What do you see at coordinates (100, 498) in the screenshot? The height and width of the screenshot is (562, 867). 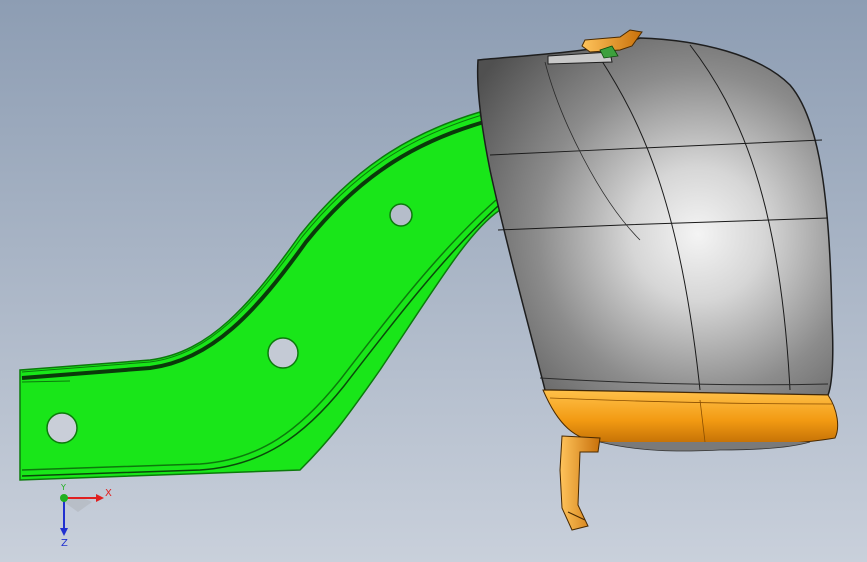 I see `x-axis-arrow` at bounding box center [100, 498].